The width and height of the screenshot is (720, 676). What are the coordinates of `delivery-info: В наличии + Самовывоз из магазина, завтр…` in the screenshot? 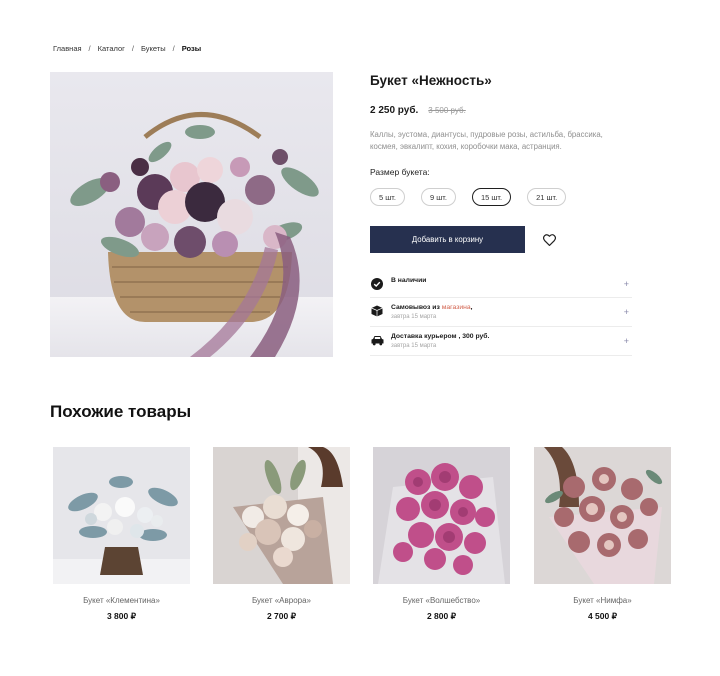 It's located at (501, 313).